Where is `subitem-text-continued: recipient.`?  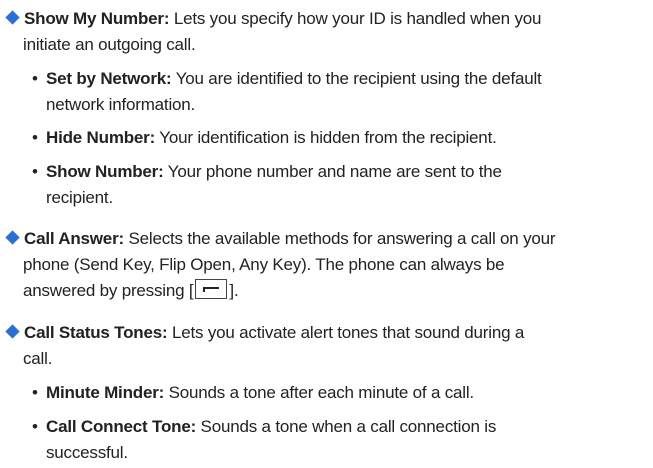 subitem-text-continued: recipient. is located at coordinates (79, 197).